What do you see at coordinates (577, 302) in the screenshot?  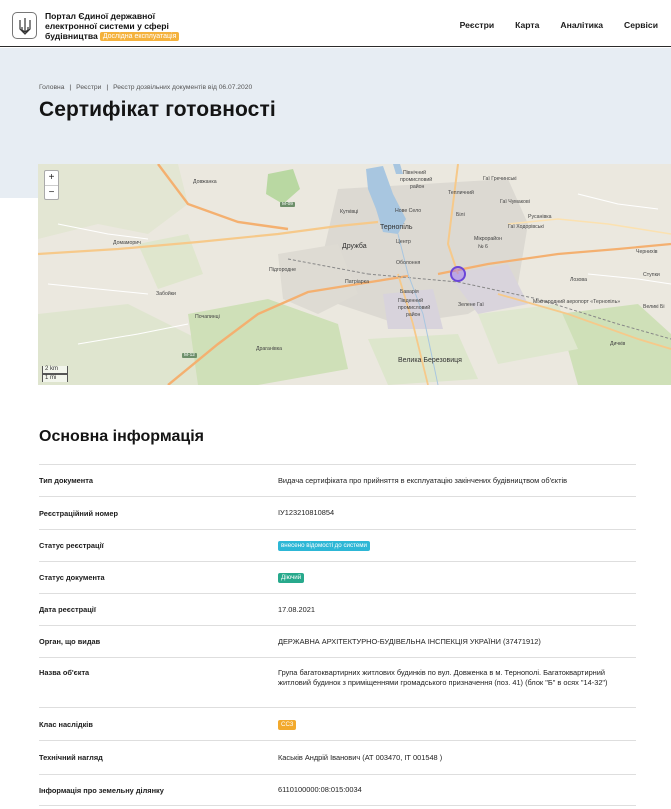 I see `map-label-airport: Міжнародний аеропорт «Тернопіль»` at bounding box center [577, 302].